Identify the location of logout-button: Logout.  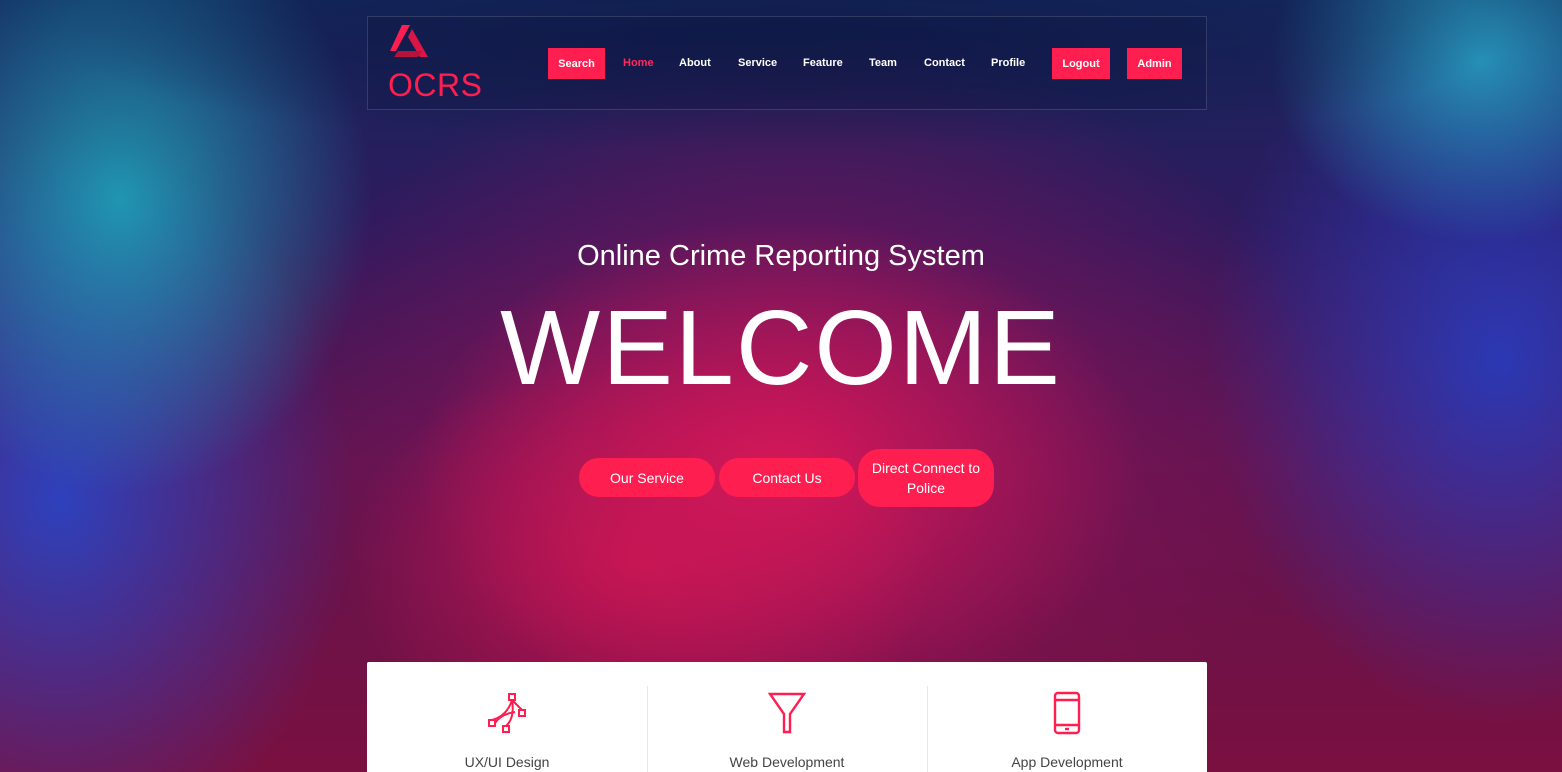
(1081, 63).